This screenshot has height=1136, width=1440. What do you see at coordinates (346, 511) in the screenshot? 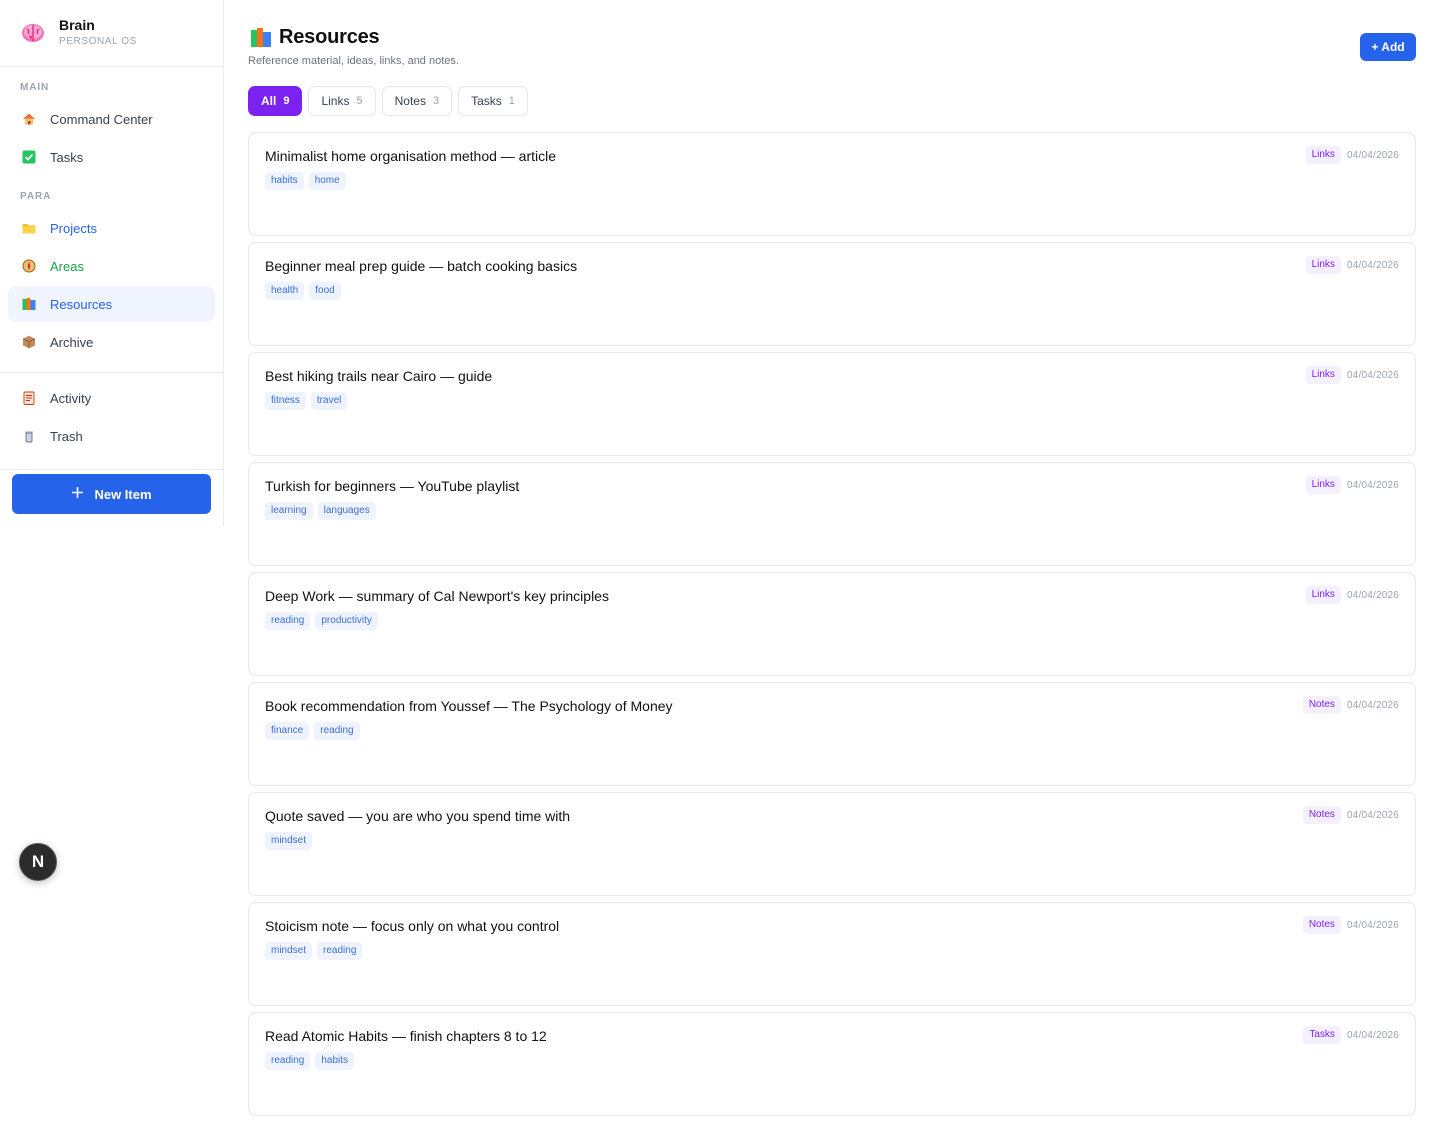
I see `tag: languages` at bounding box center [346, 511].